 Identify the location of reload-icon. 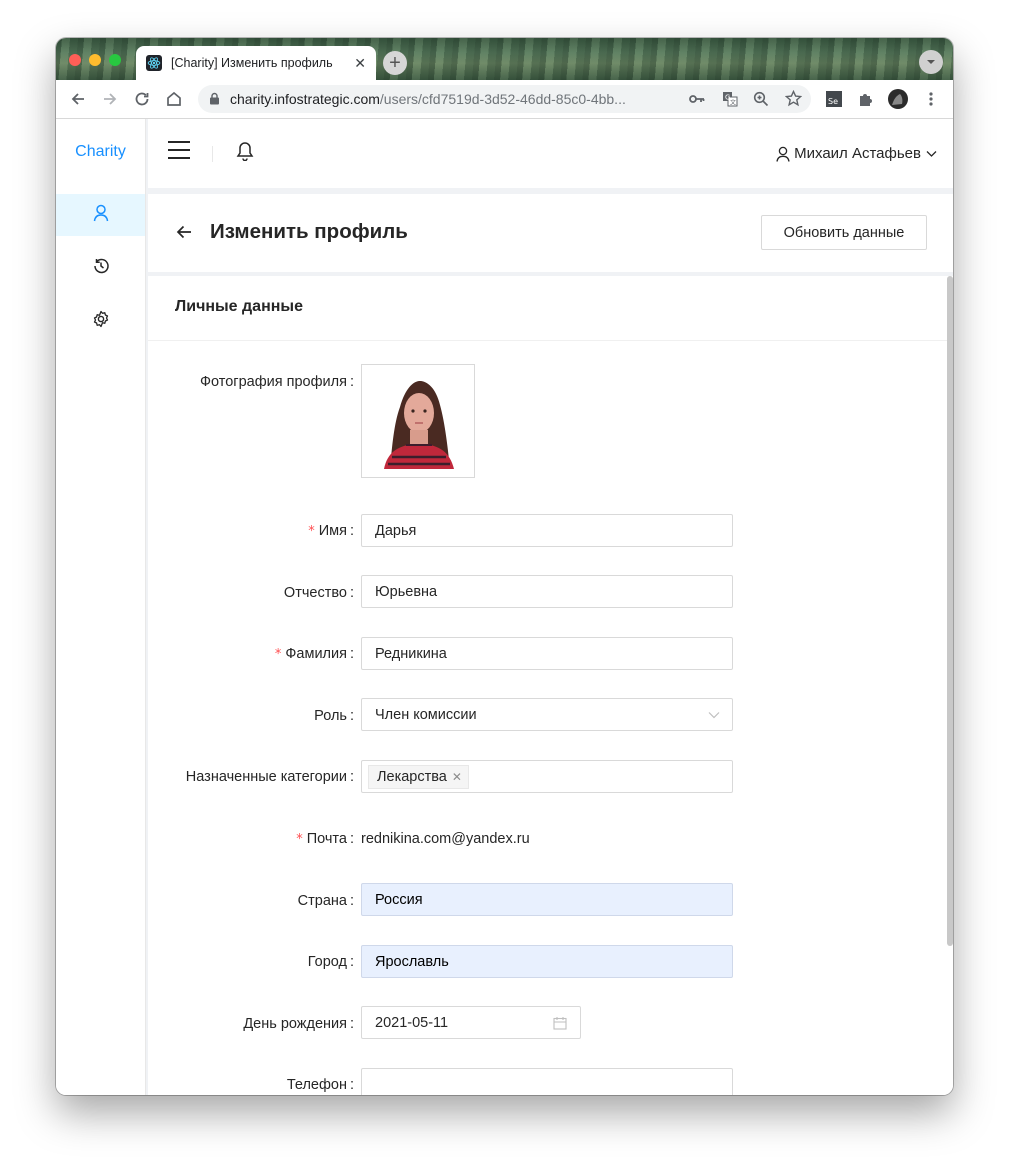
(142, 99).